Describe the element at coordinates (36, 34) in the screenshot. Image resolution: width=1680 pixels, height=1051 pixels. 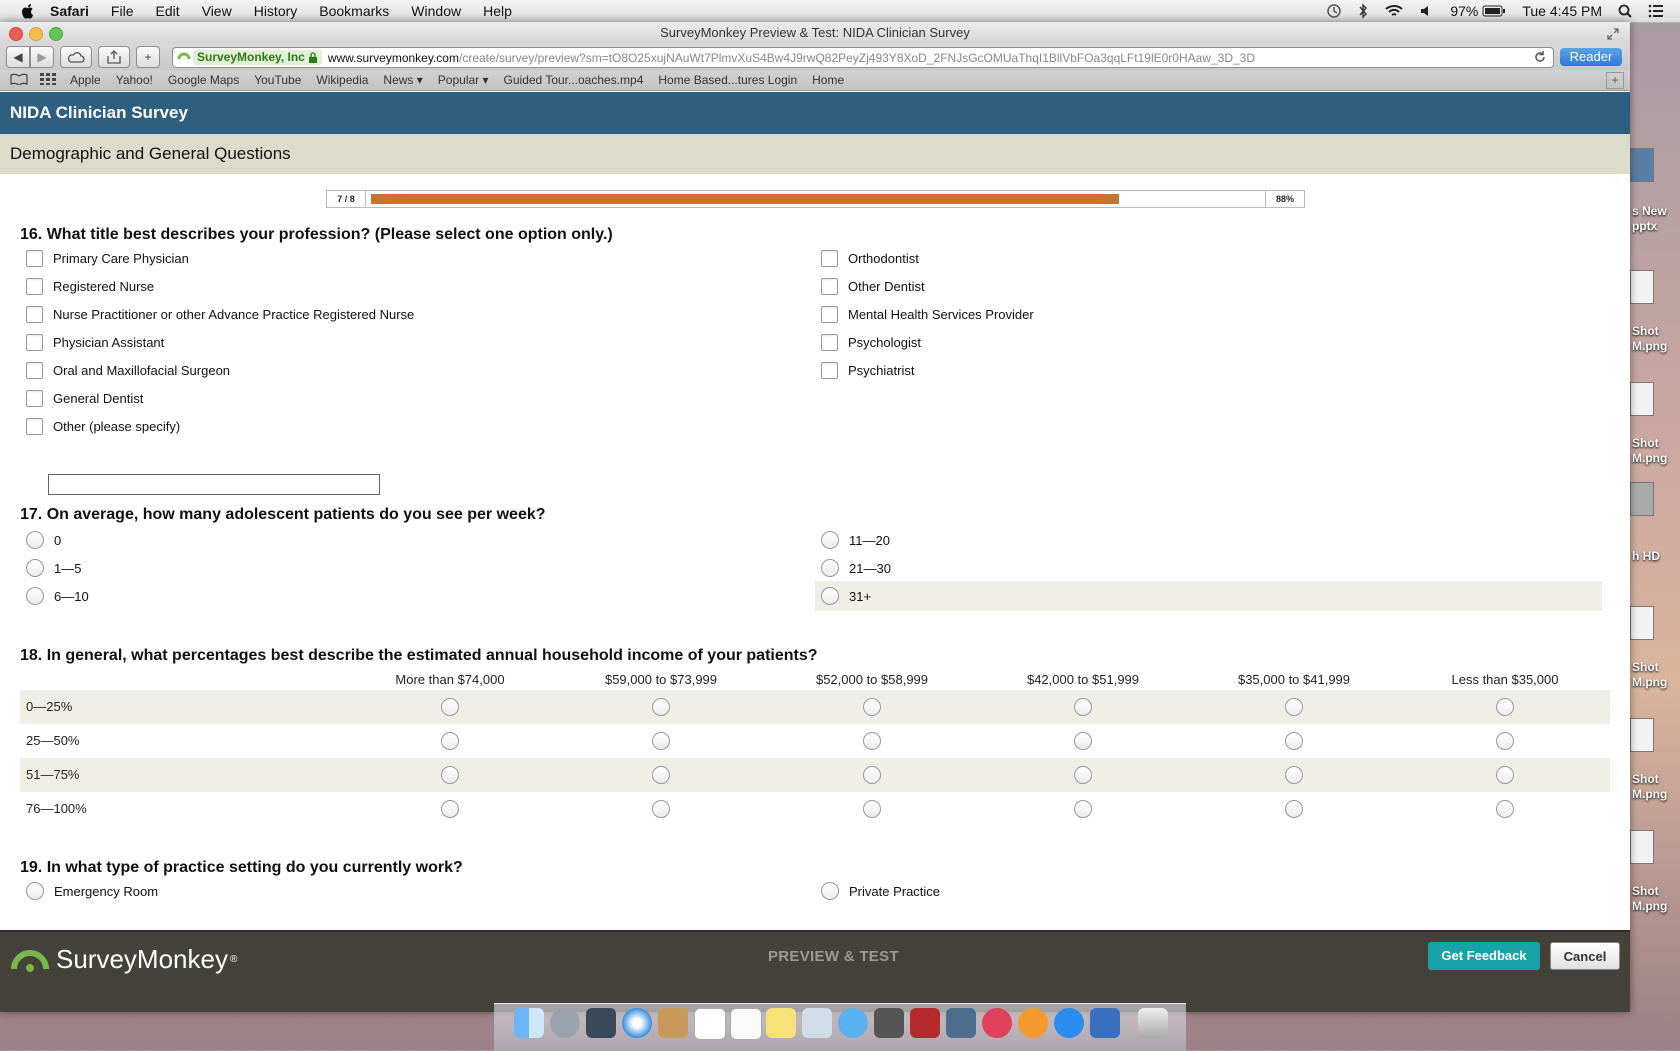
I see `minimize-window-button` at that location.